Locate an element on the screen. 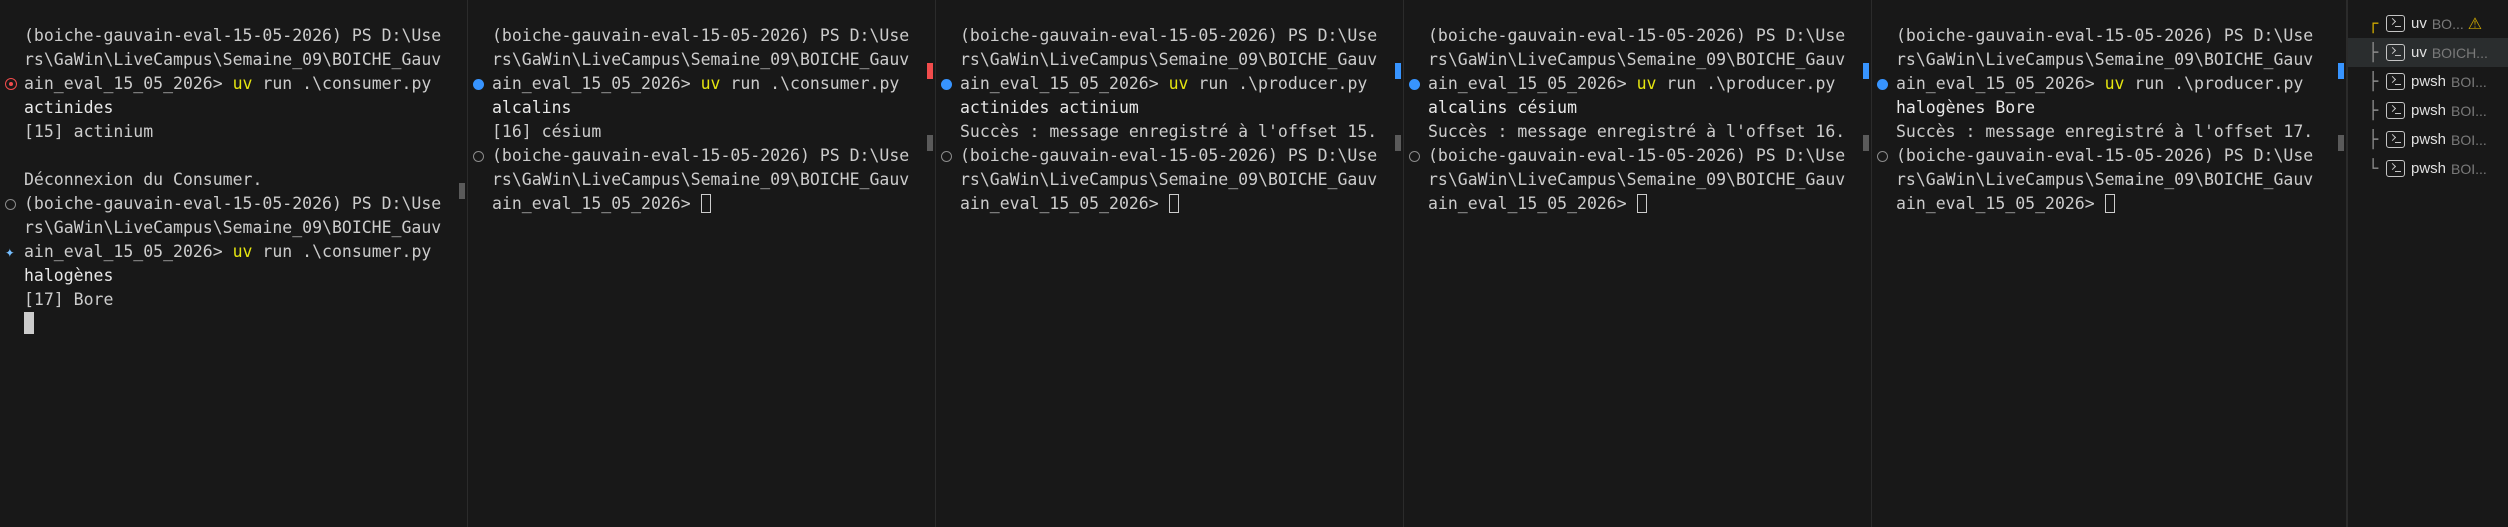  terminal-tab-1: ┌ uv BO... ⚠ is located at coordinates (2428, 23).